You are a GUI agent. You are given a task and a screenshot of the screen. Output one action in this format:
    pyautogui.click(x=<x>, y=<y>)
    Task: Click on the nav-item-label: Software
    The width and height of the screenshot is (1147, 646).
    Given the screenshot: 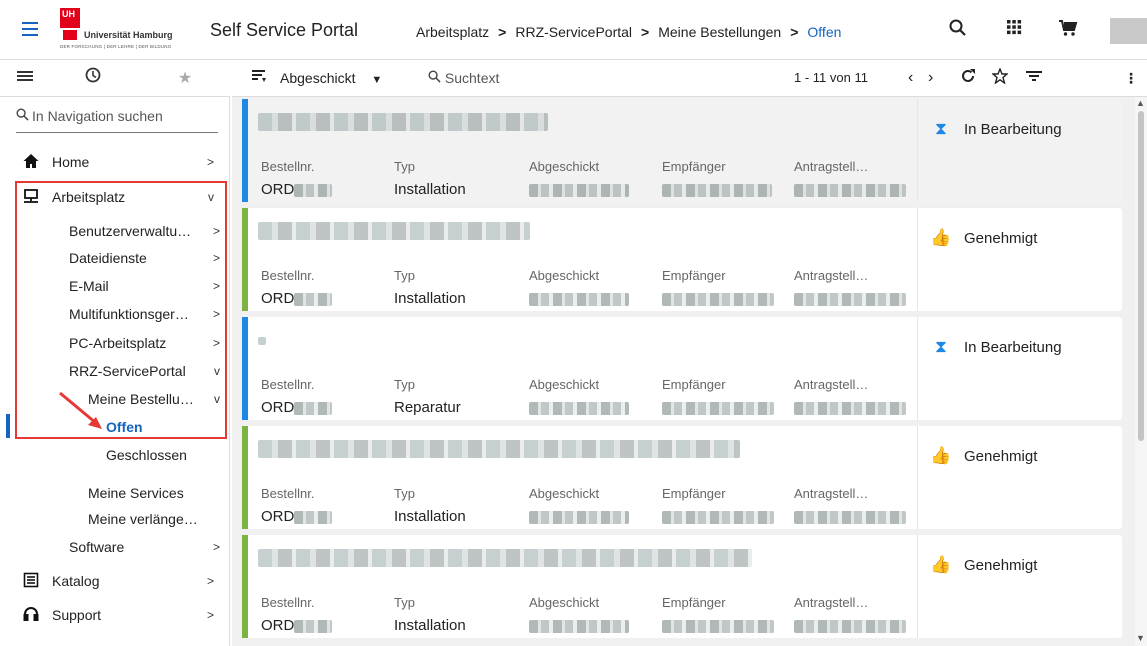 What is the action you would take?
    pyautogui.click(x=97, y=547)
    